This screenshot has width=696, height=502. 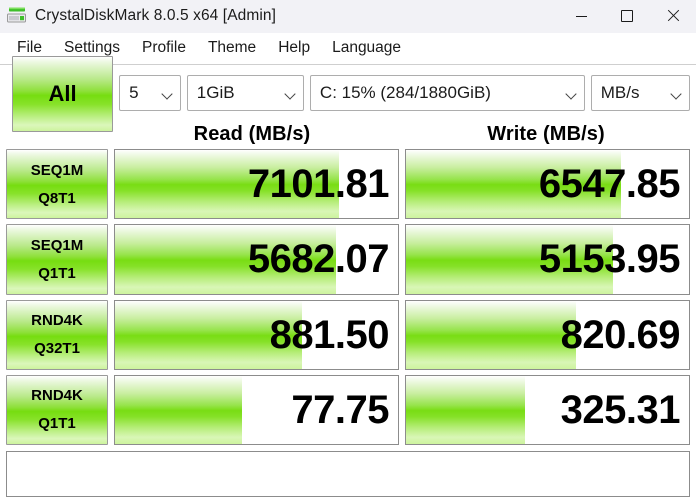 I want to click on menu-item-theme: Theme, so click(x=232, y=48).